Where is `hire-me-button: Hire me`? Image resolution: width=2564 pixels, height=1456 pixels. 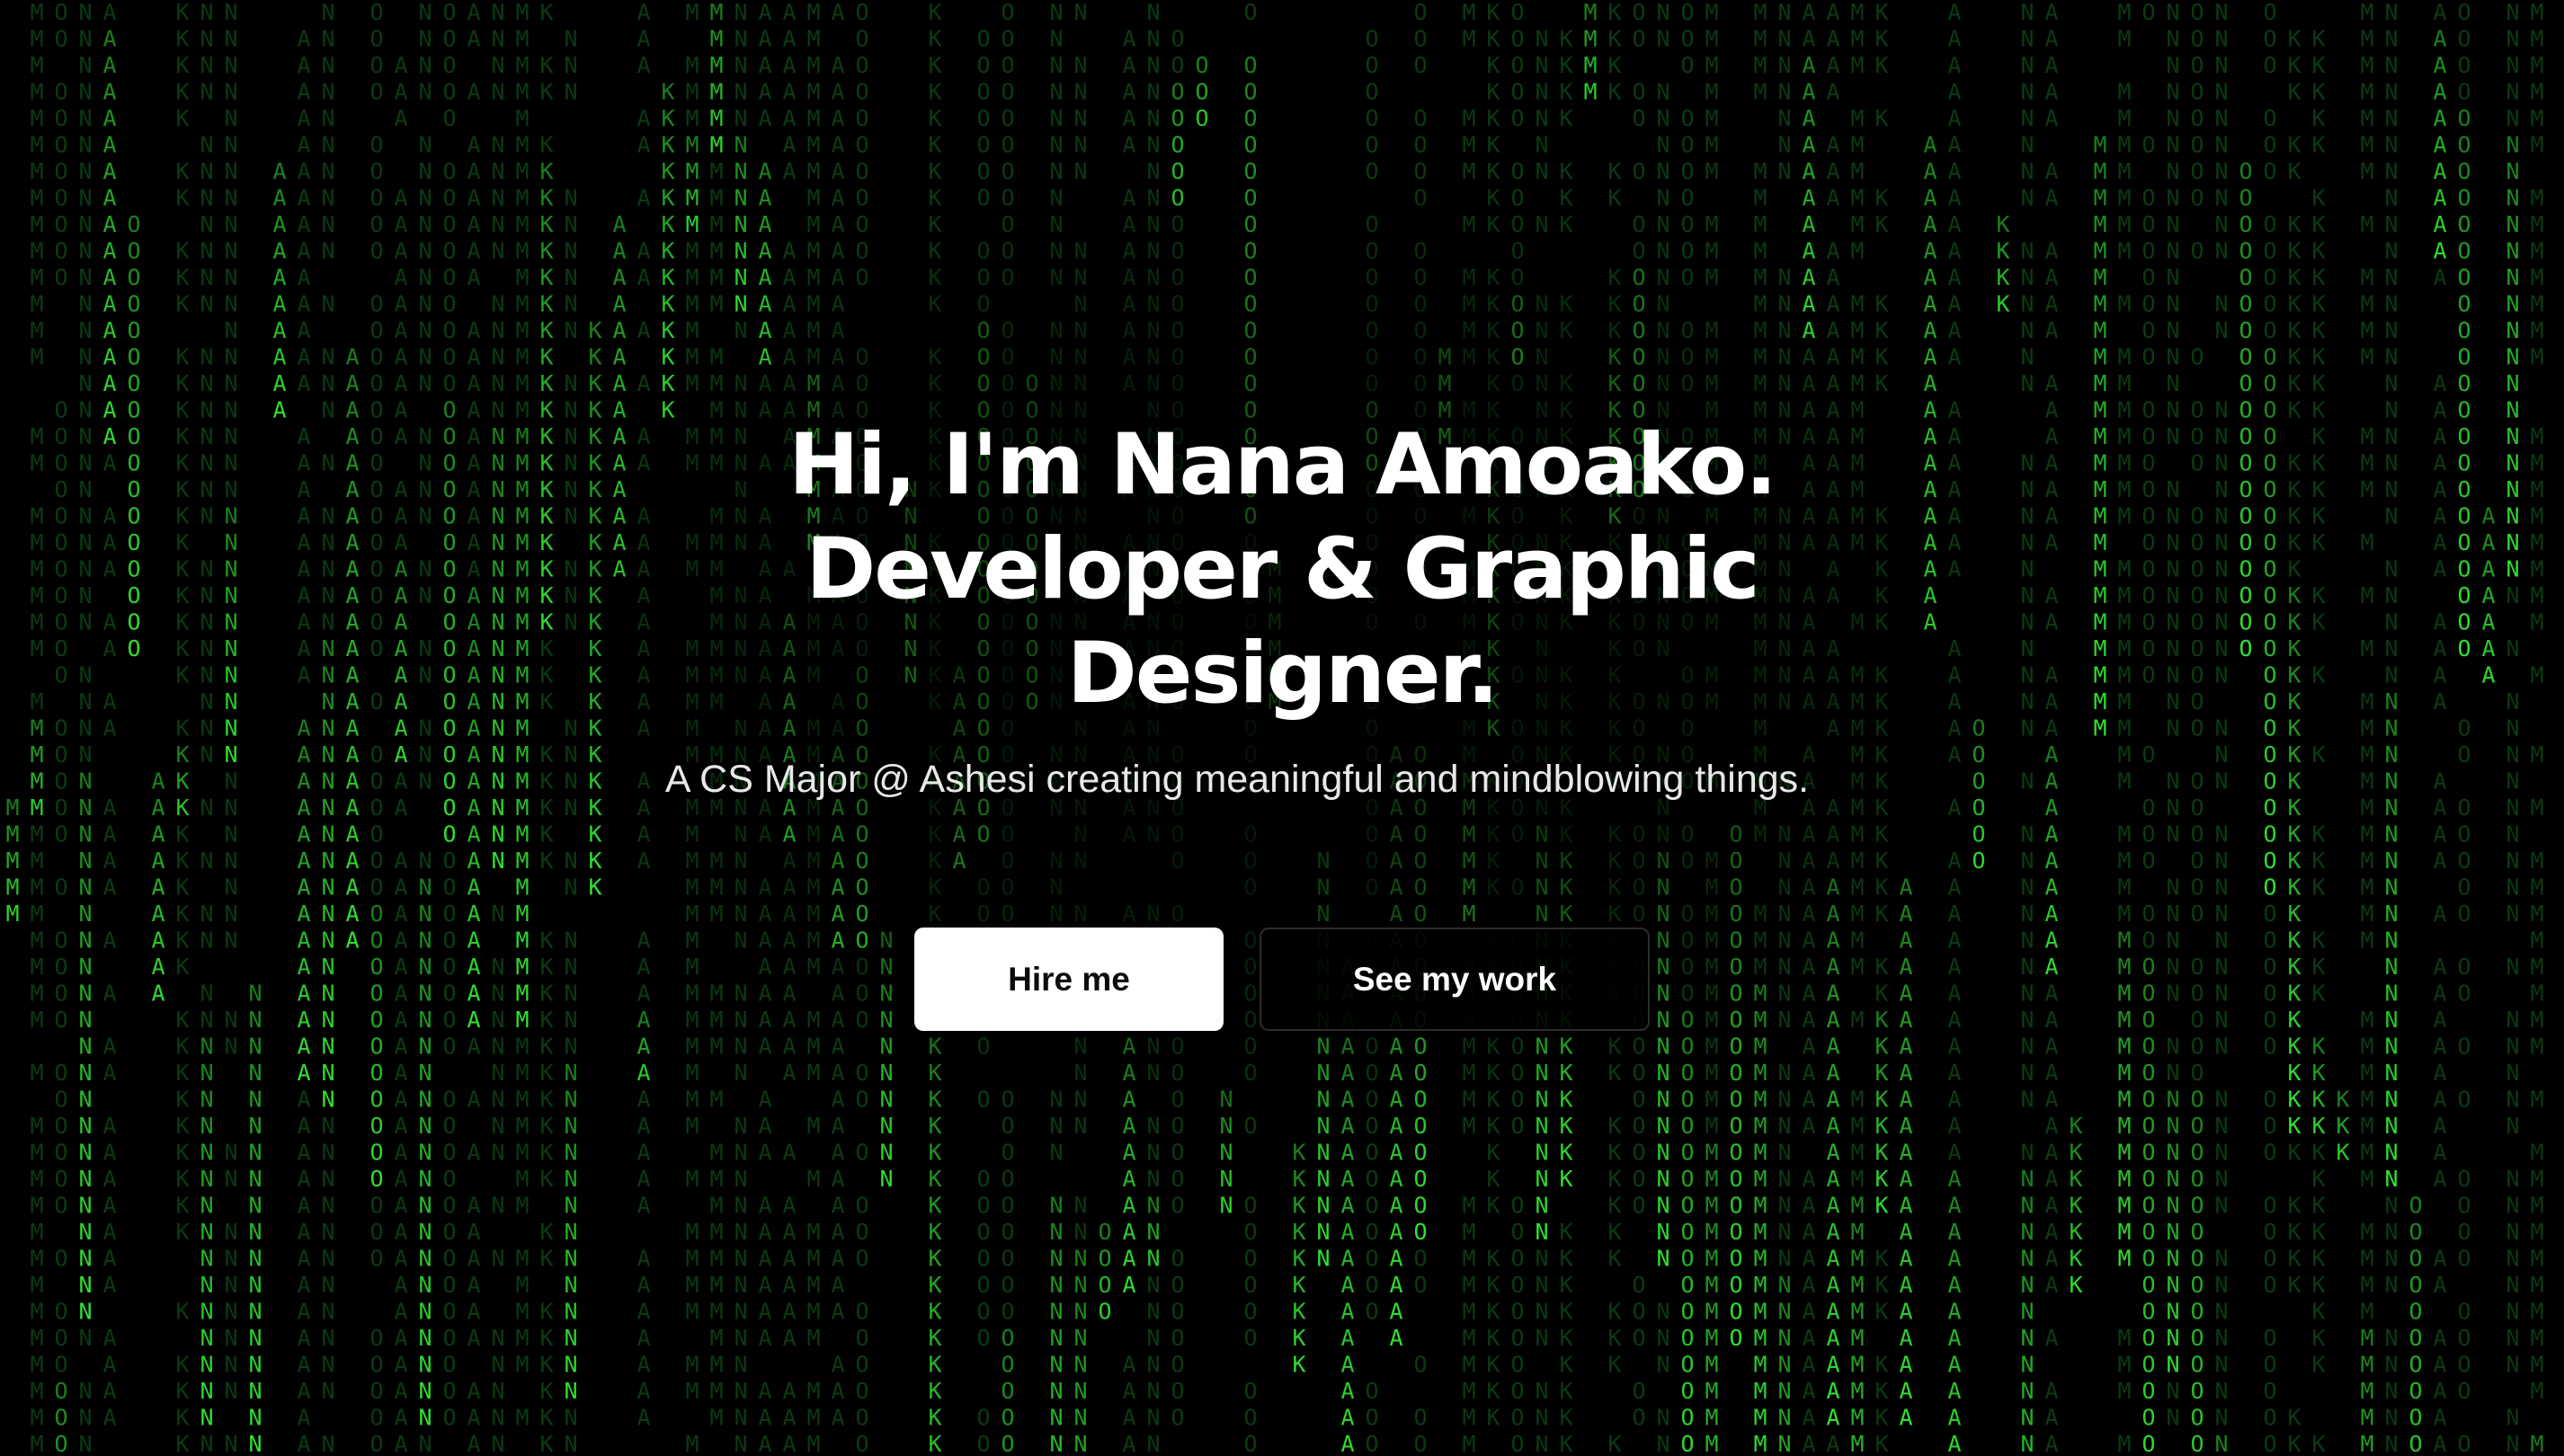
hire-me-button: Hire me is located at coordinates (1069, 979).